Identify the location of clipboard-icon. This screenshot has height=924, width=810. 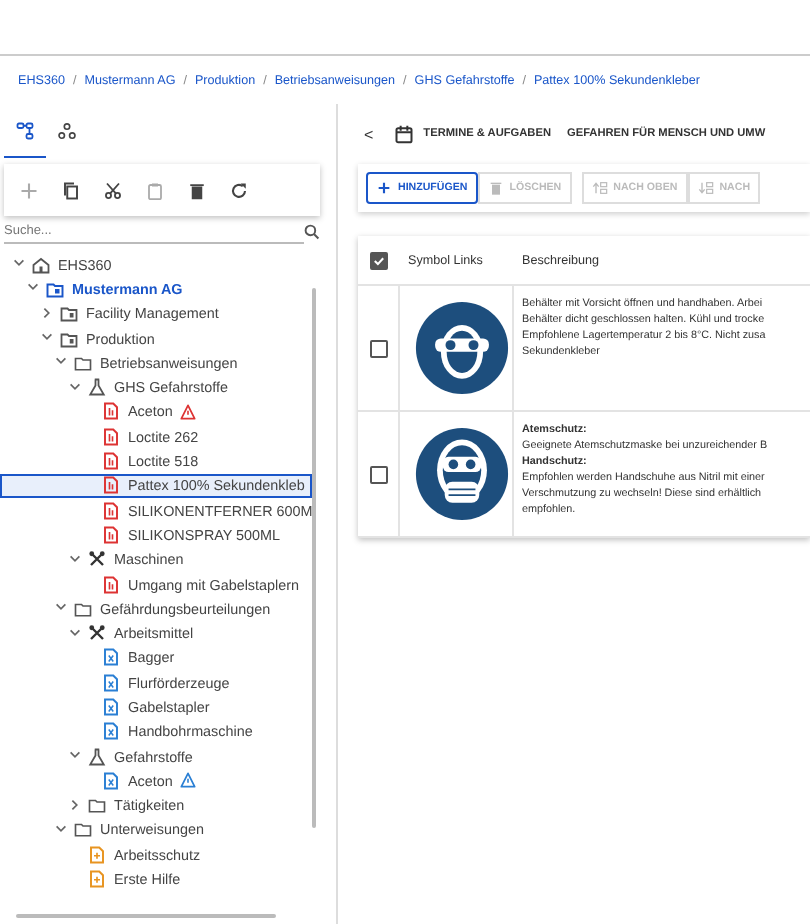
(155, 190).